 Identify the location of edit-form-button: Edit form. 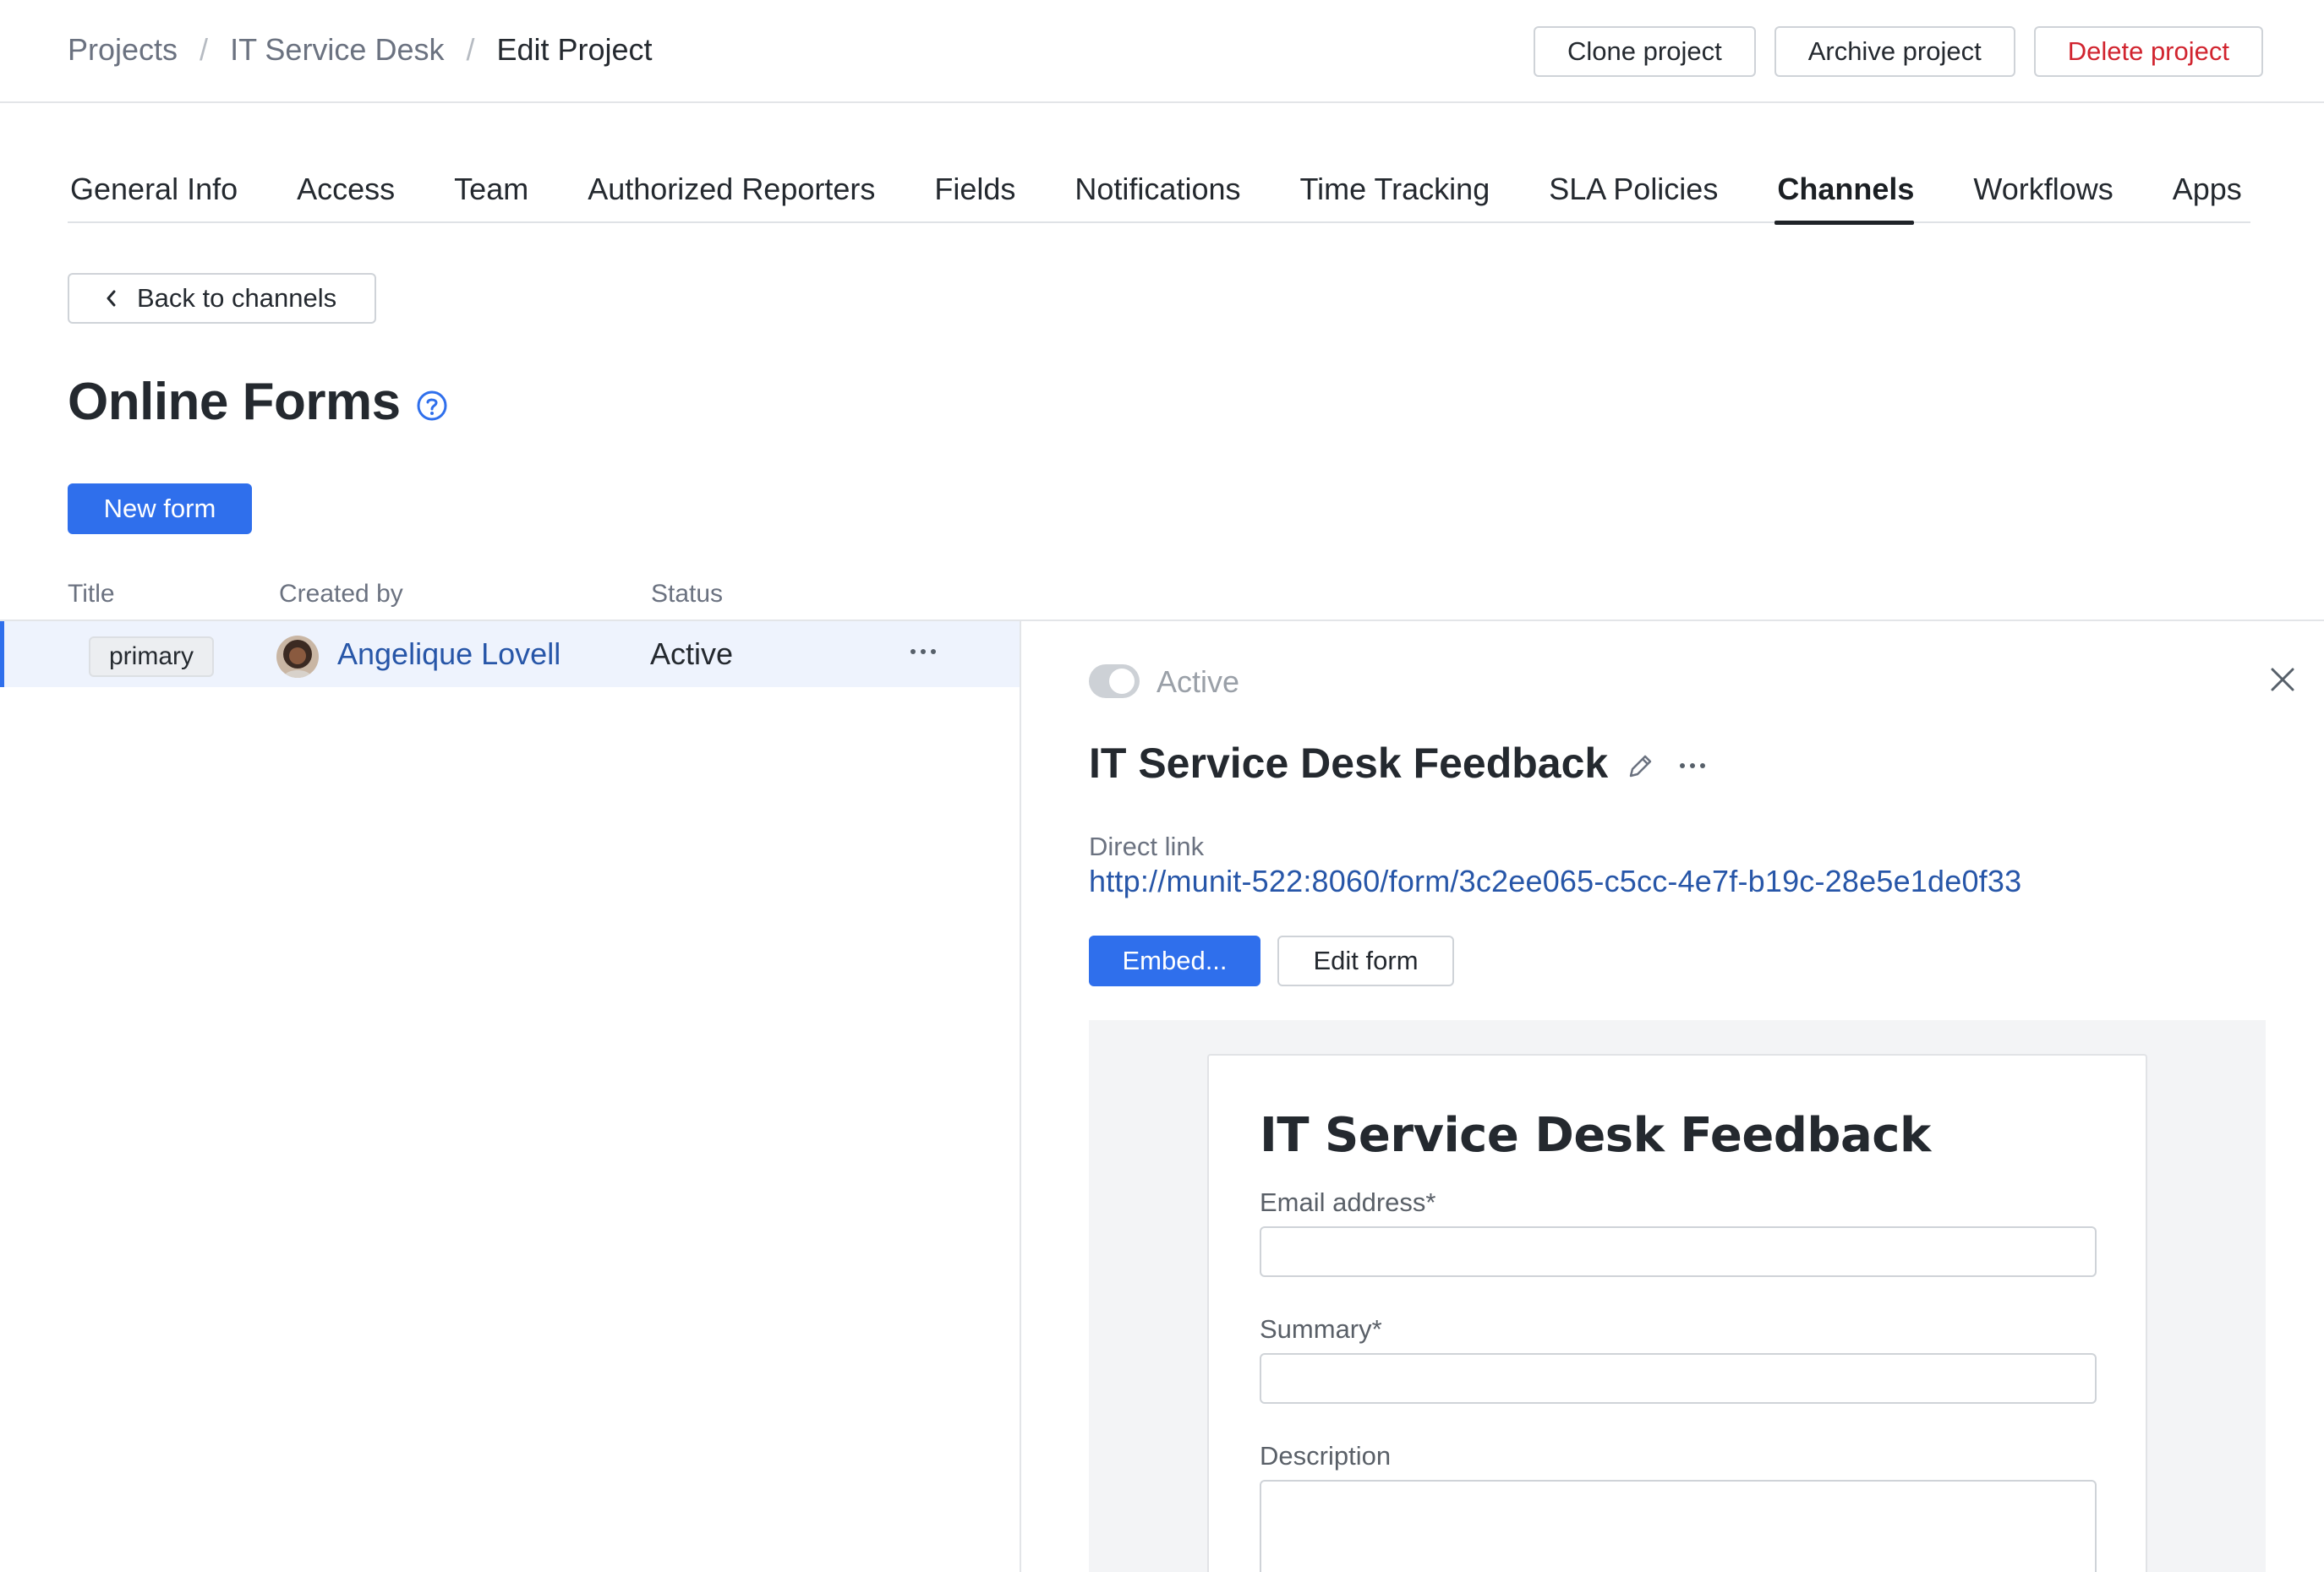
(1365, 961).